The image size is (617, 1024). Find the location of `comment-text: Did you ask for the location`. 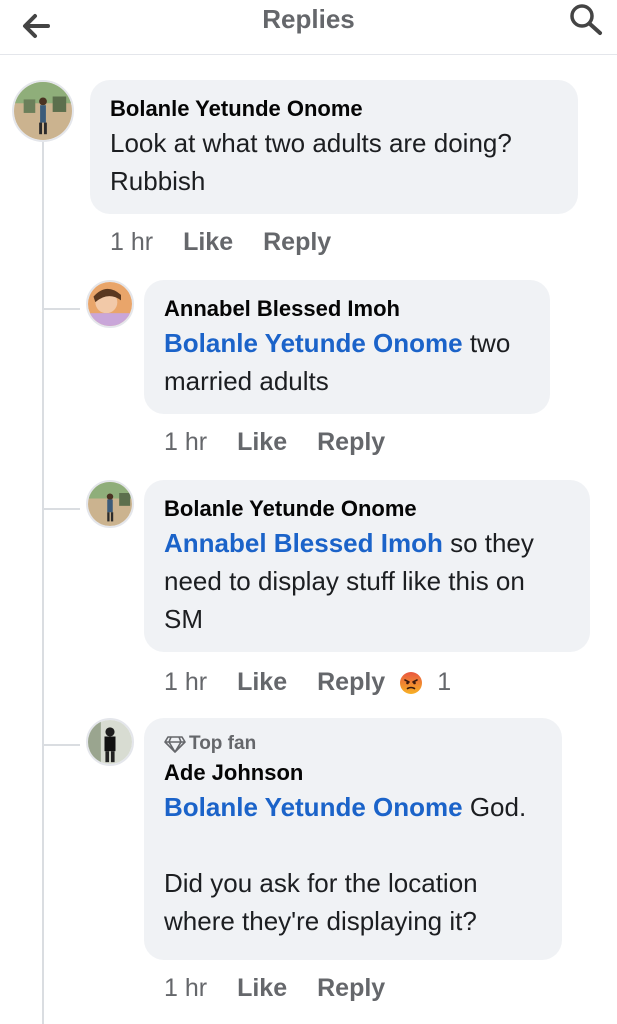

comment-text: Did you ask for the location is located at coordinates (321, 883).